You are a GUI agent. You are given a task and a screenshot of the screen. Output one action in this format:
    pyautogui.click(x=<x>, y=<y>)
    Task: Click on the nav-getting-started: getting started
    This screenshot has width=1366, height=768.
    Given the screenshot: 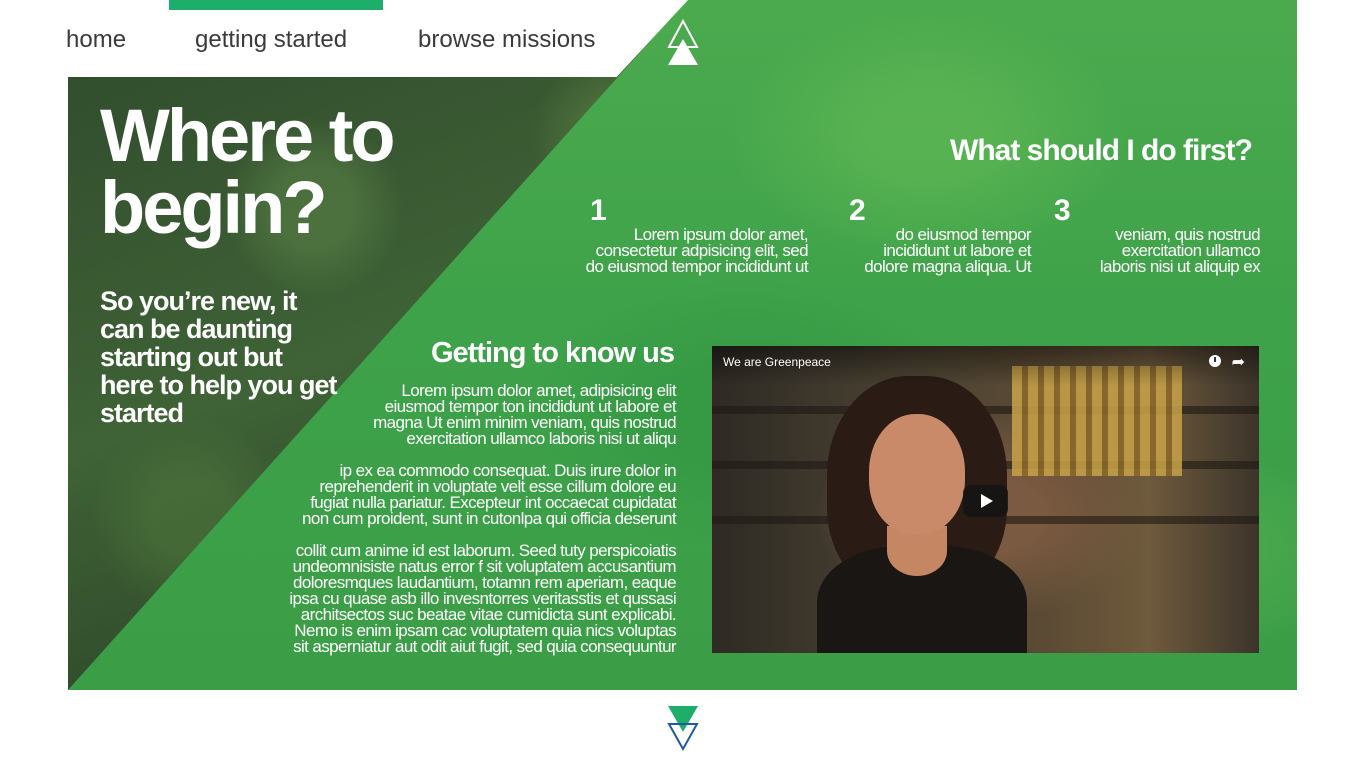 What is the action you would take?
    pyautogui.click(x=271, y=40)
    